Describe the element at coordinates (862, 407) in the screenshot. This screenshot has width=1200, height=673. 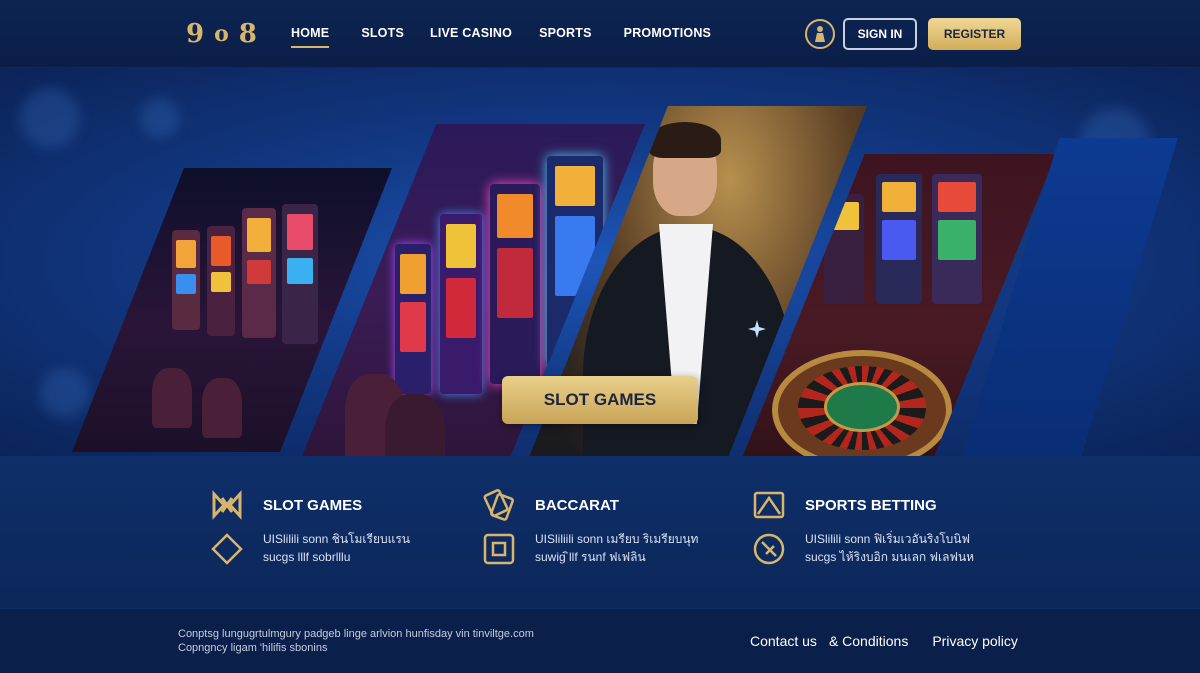
I see `roulette-wheel-center` at that location.